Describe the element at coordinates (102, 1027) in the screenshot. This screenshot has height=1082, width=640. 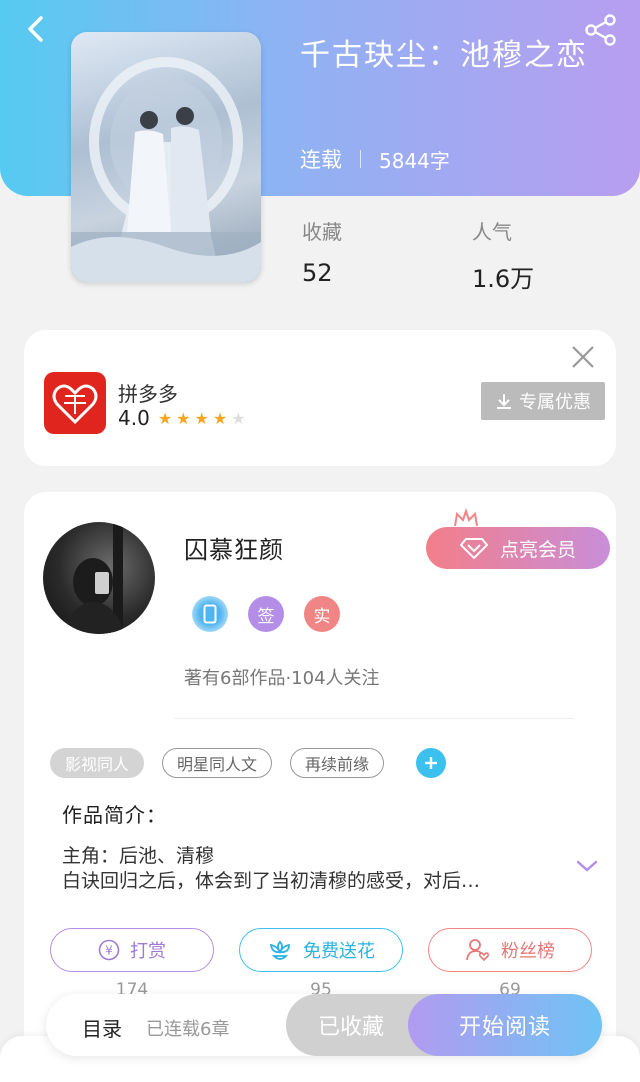
I see `toc-button: 目录` at that location.